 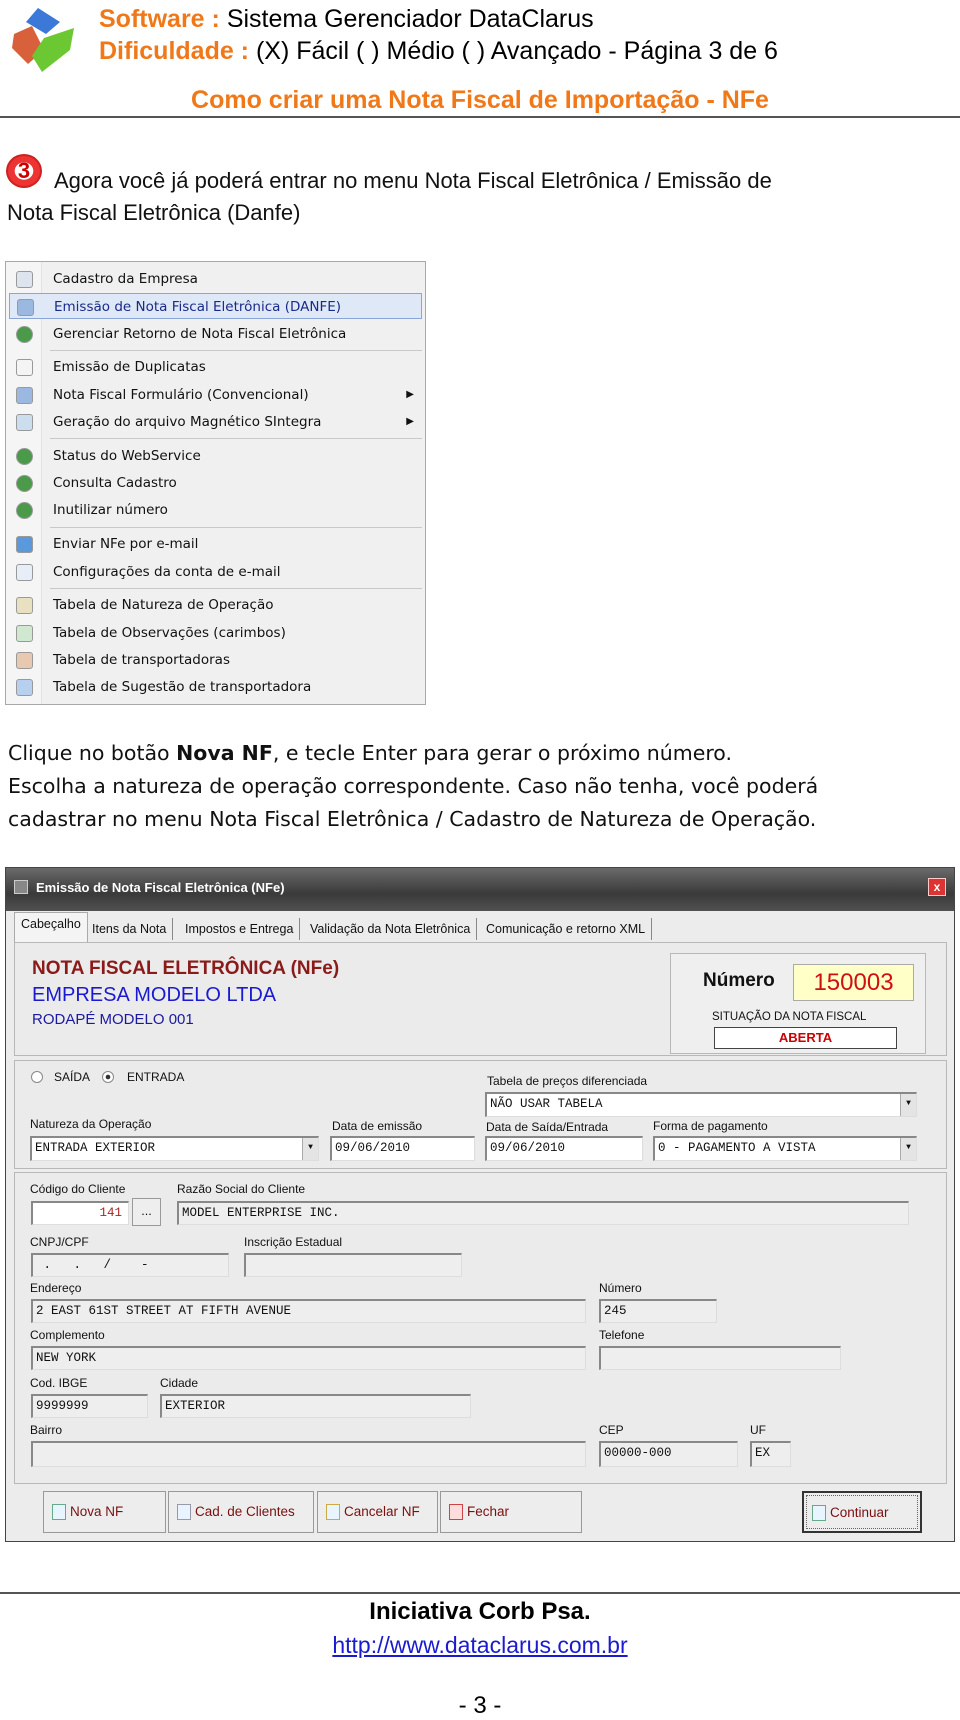 I want to click on window-menu-icon, so click(x=21, y=887).